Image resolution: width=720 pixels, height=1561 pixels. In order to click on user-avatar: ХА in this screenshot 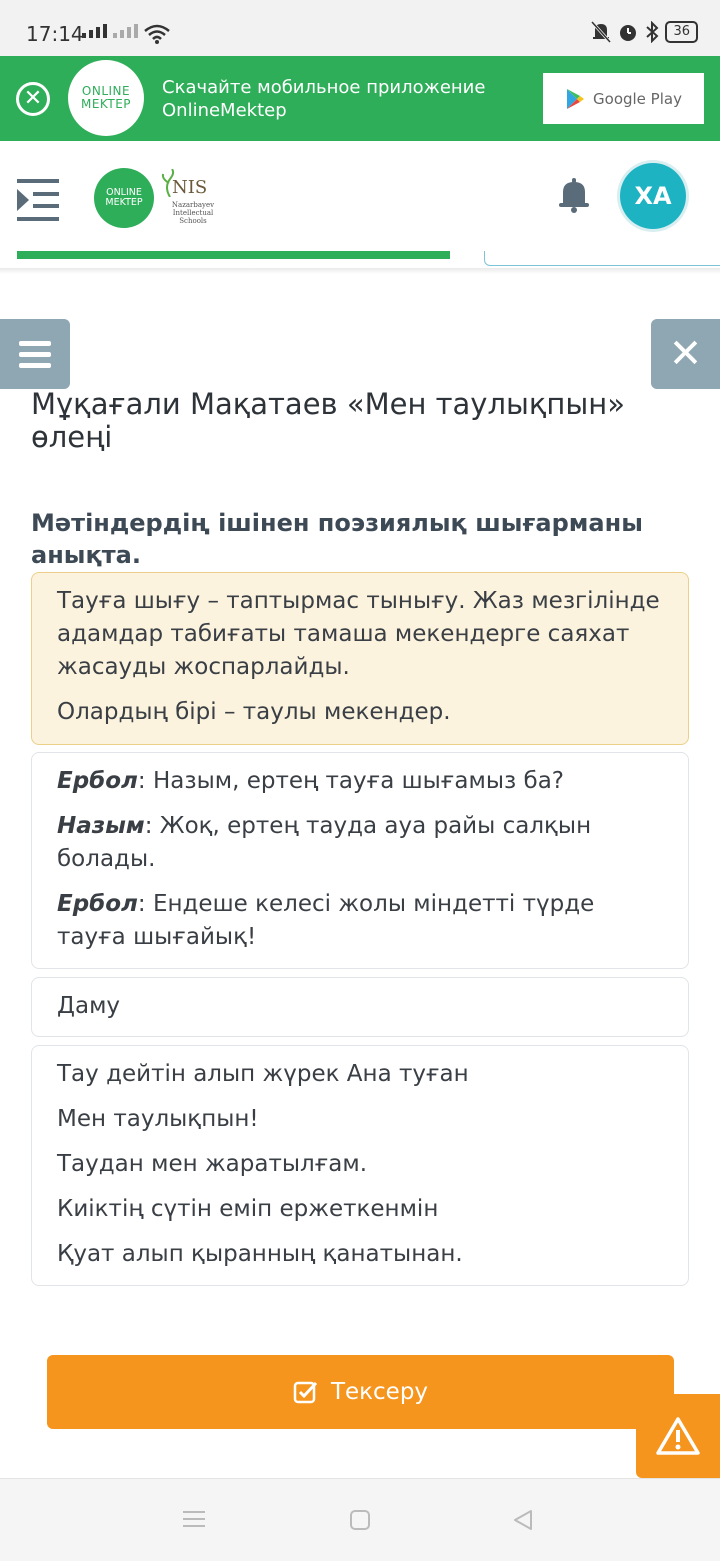, I will do `click(653, 196)`.